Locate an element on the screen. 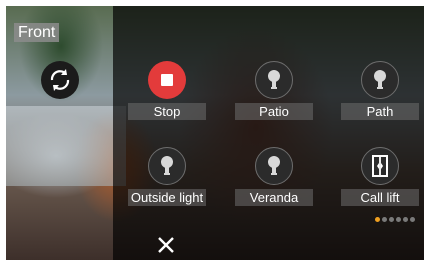  call-lift-button is located at coordinates (380, 166).